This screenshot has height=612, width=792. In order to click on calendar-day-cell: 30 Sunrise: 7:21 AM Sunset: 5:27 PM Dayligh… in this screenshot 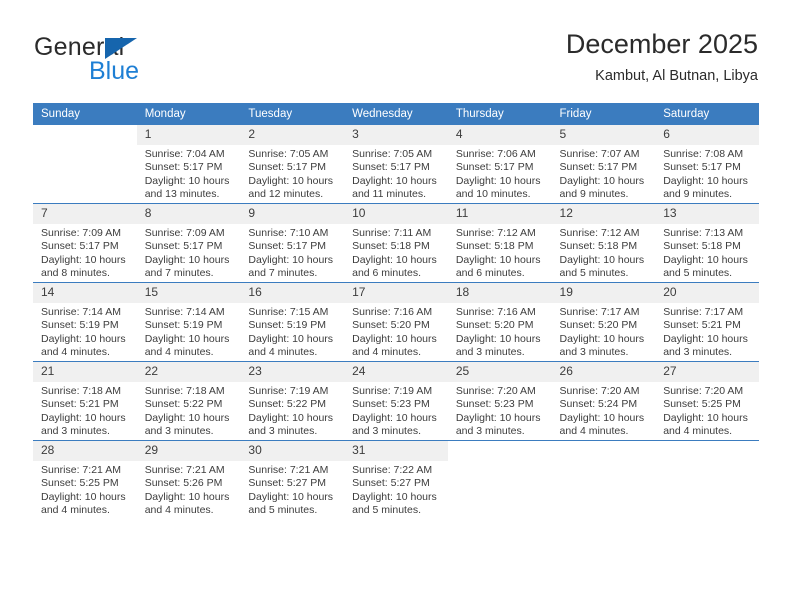, I will do `click(292, 479)`.